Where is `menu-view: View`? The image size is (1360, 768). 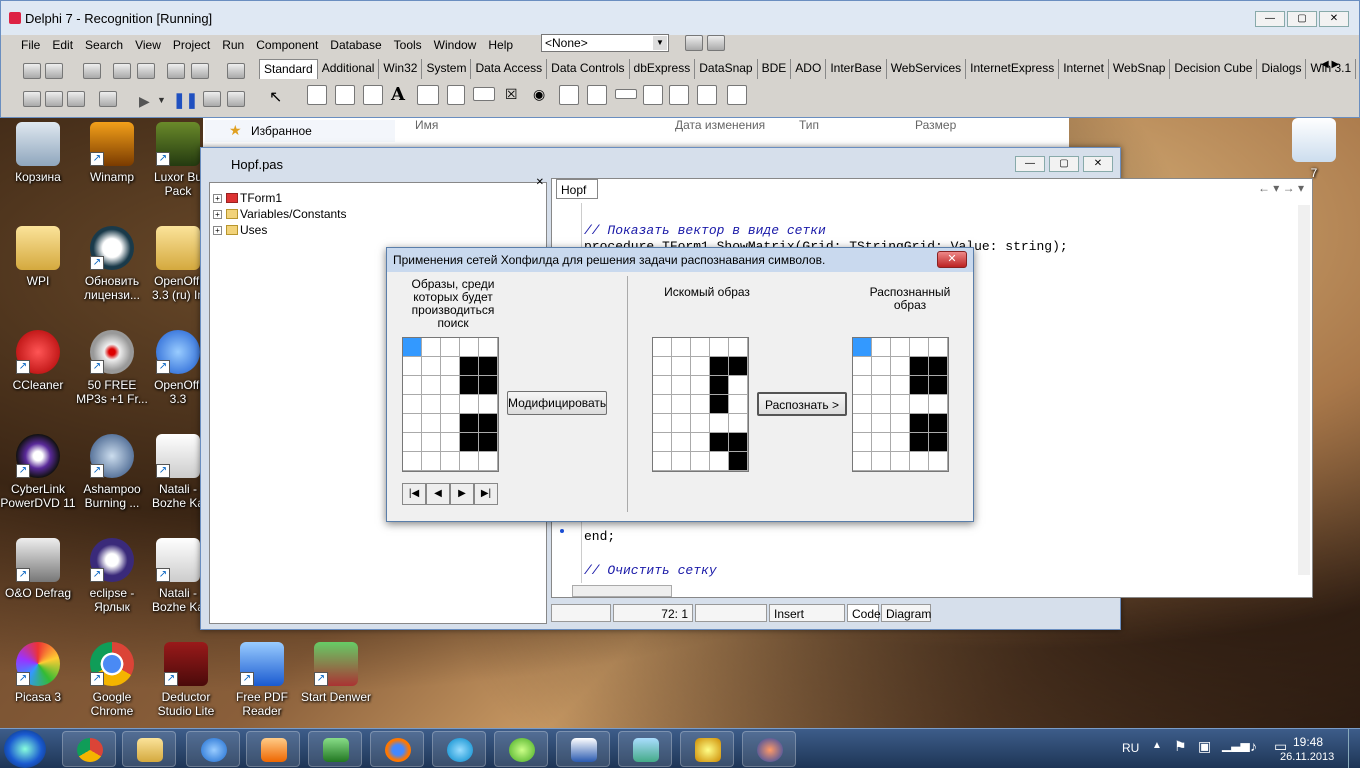
menu-view: View is located at coordinates (148, 45).